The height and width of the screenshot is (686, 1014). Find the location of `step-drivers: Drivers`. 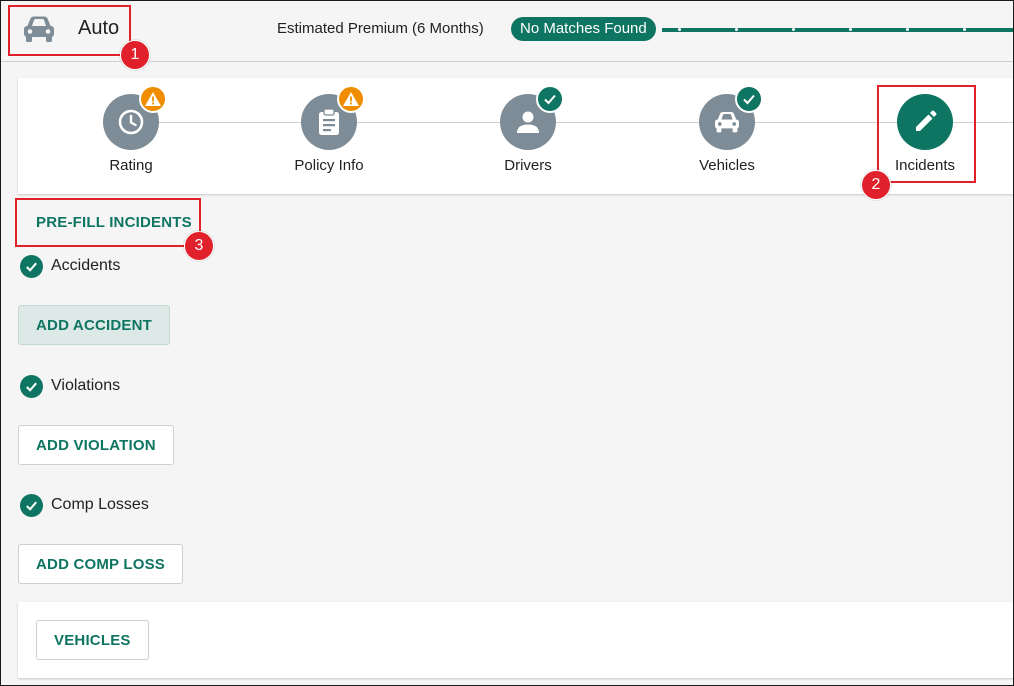

step-drivers: Drivers is located at coordinates (528, 129).